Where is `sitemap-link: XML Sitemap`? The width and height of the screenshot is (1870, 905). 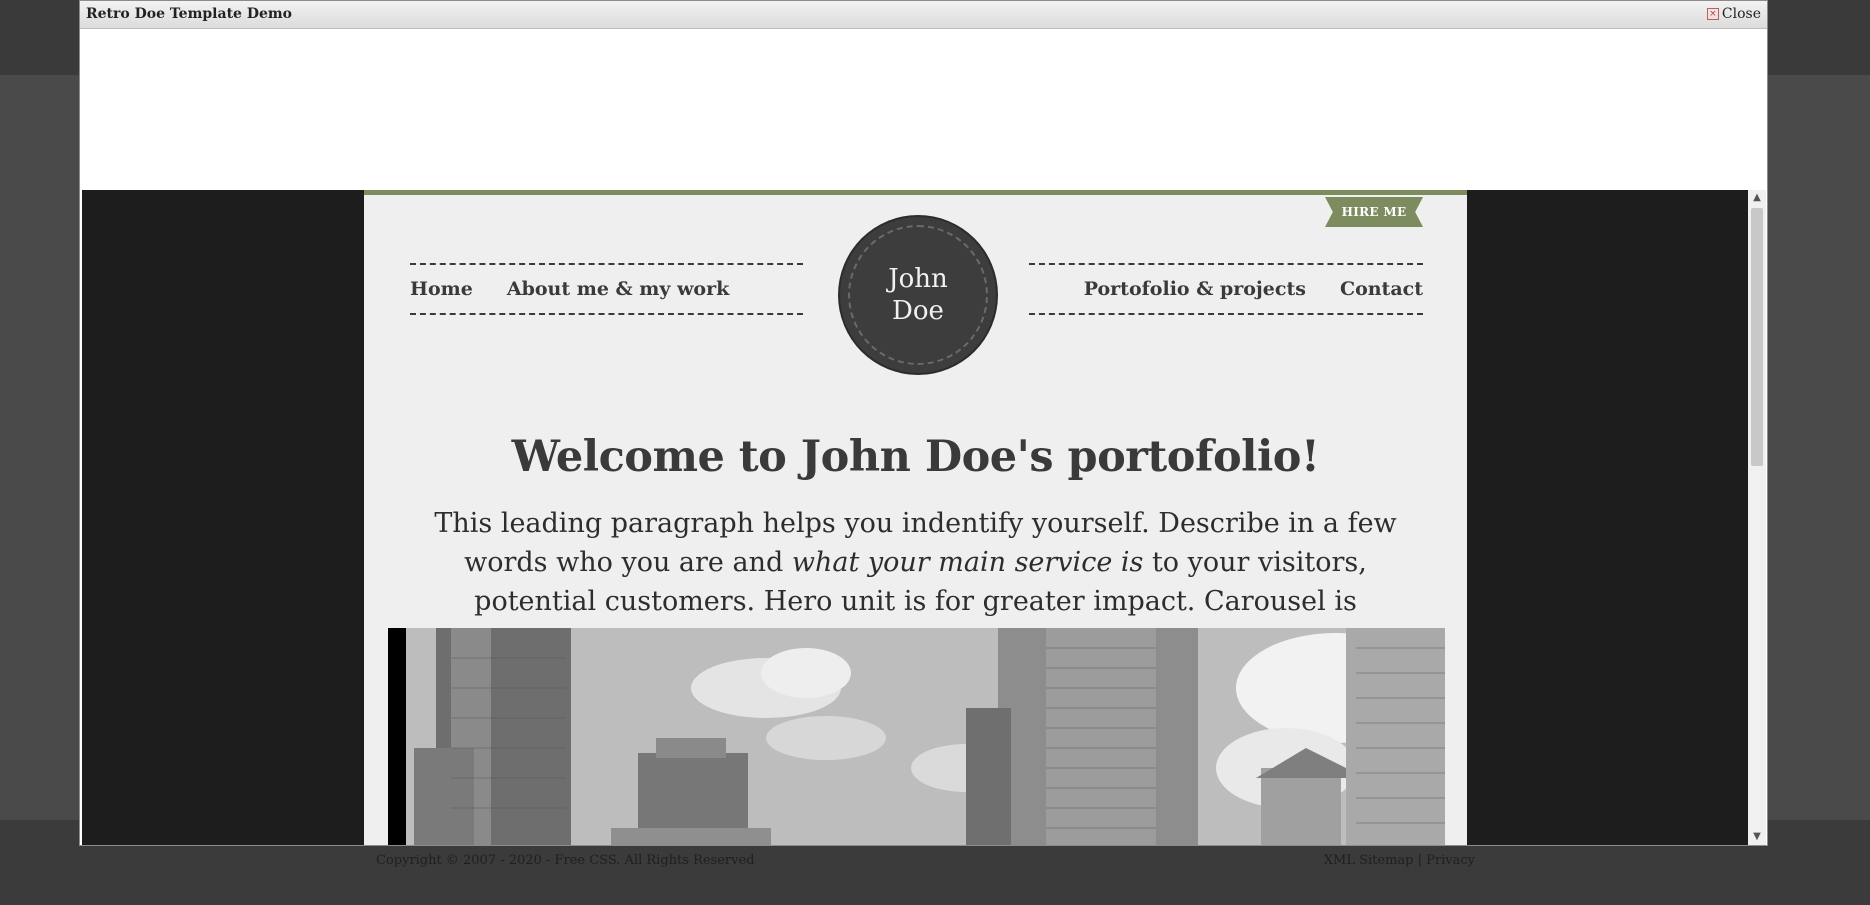 sitemap-link: XML Sitemap is located at coordinates (1369, 860).